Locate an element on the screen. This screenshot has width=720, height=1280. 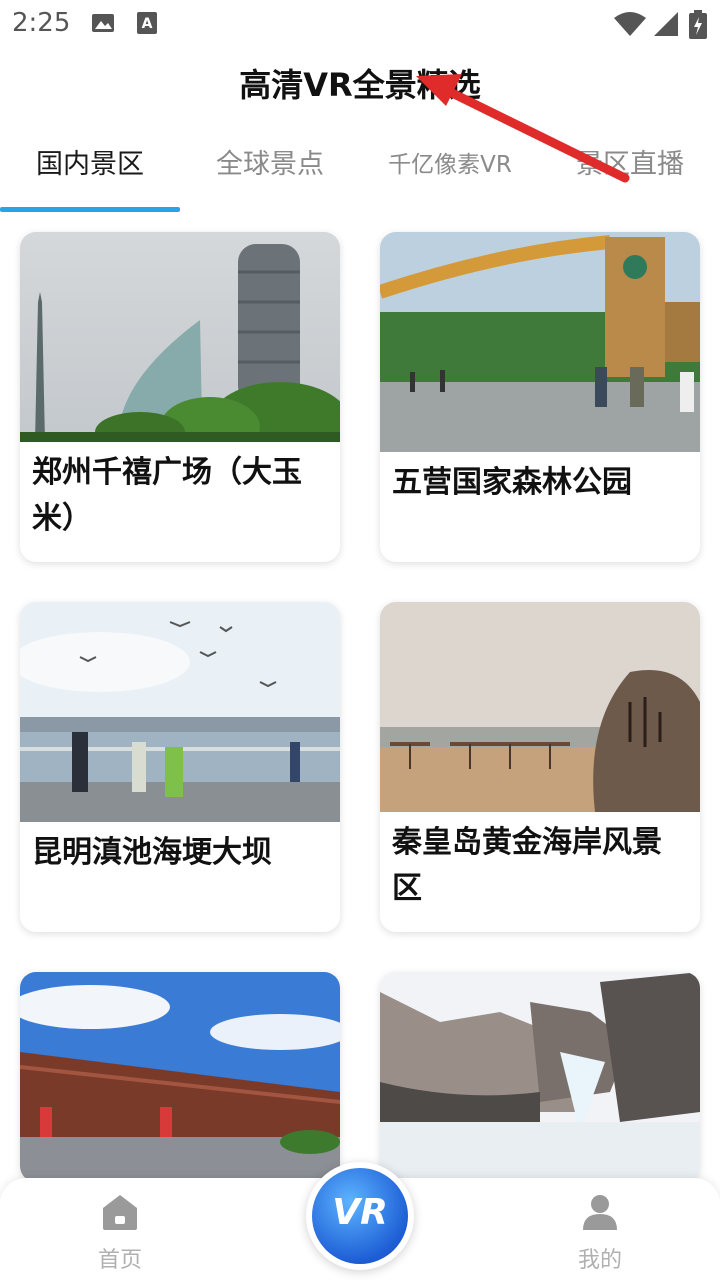
vr-center-button: VR is located at coordinates (360, 1216).